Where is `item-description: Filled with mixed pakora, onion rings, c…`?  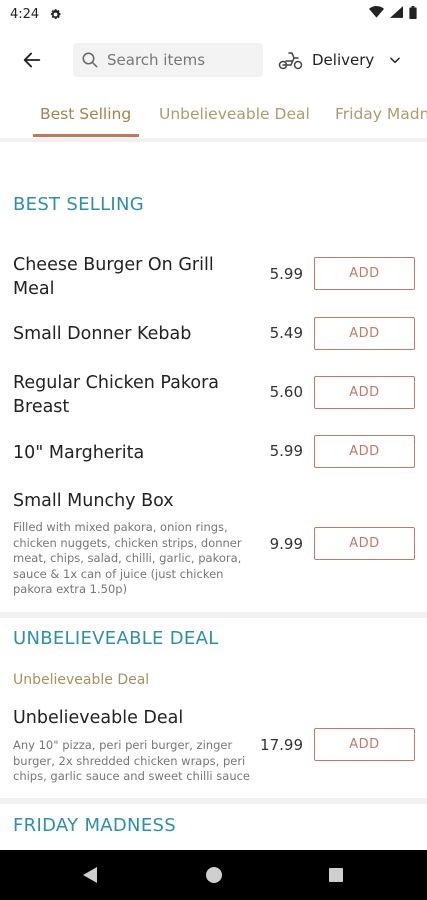
item-description: Filled with mixed pakora, onion rings, c… is located at coordinates (127, 558).